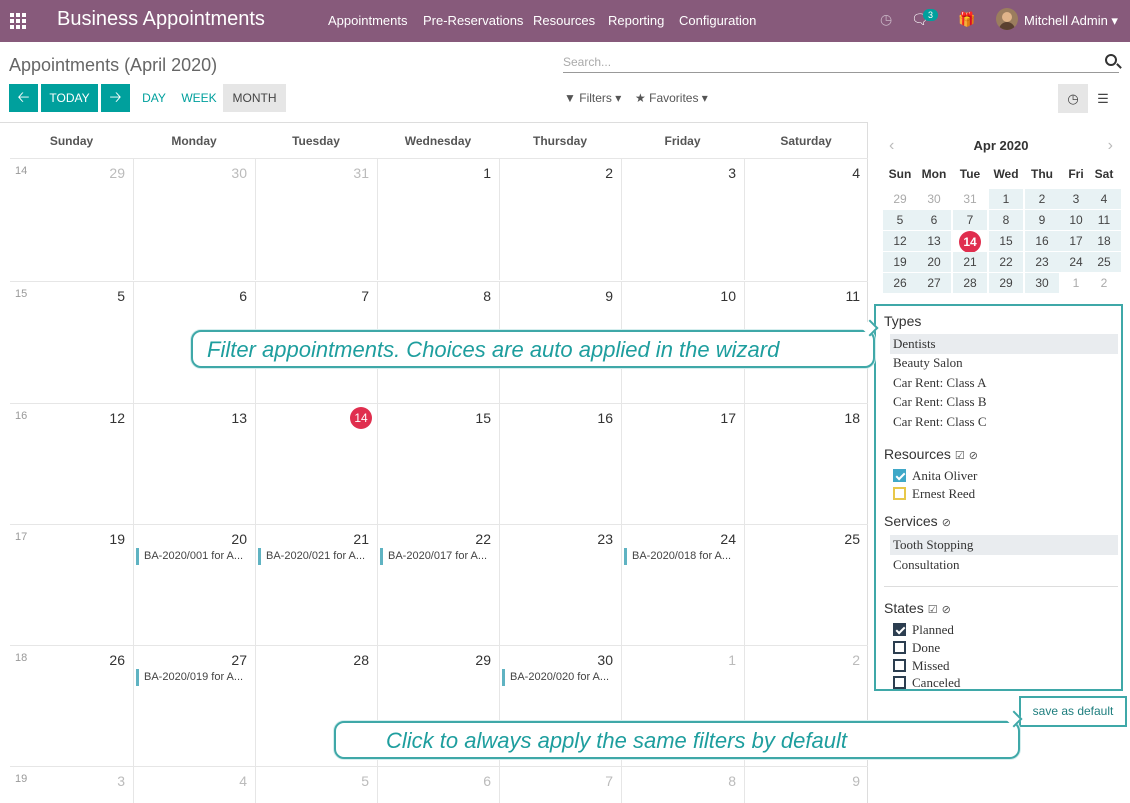 The width and height of the screenshot is (1130, 803). What do you see at coordinates (900, 262) in the screenshot?
I see `mini-day: 19` at bounding box center [900, 262].